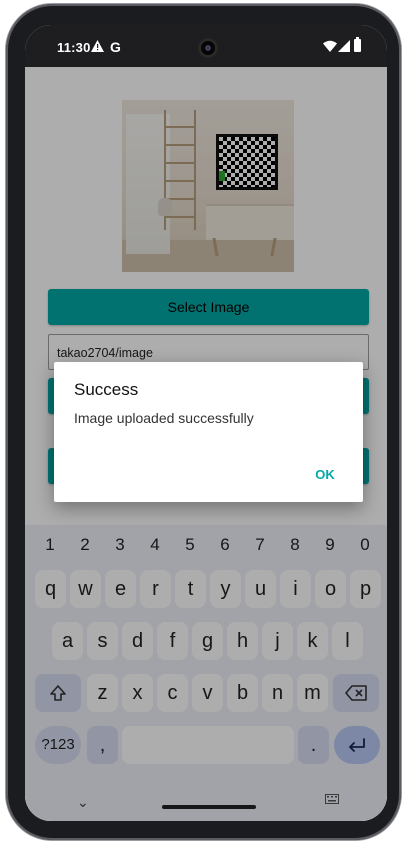 The width and height of the screenshot is (407, 844). I want to click on status-bar: 11:30 G, so click(206, 46).